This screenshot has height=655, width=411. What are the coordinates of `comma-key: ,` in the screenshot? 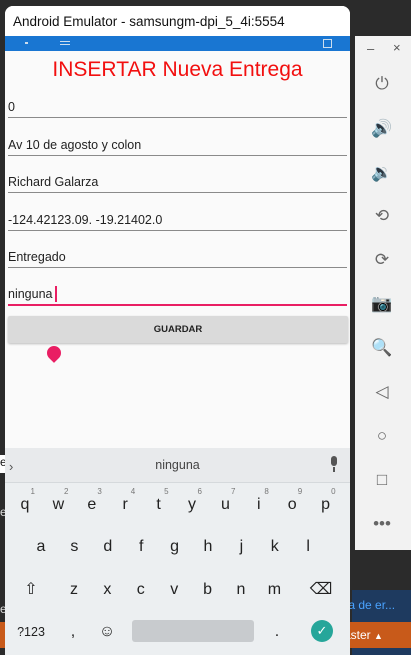 It's located at (73, 632).